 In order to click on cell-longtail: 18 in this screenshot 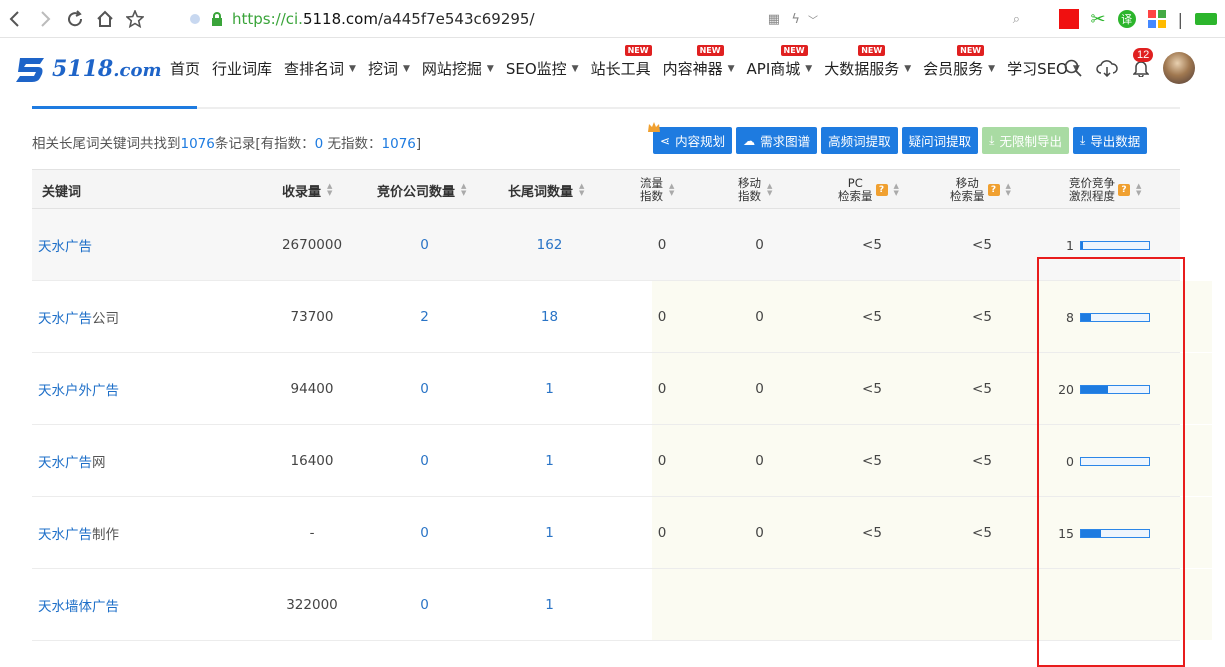, I will do `click(549, 317)`.